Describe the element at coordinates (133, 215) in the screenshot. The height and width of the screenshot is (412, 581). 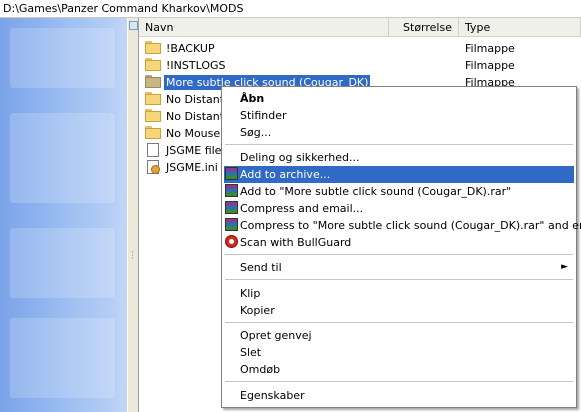
I see `pane-splitter: · · ·` at that location.